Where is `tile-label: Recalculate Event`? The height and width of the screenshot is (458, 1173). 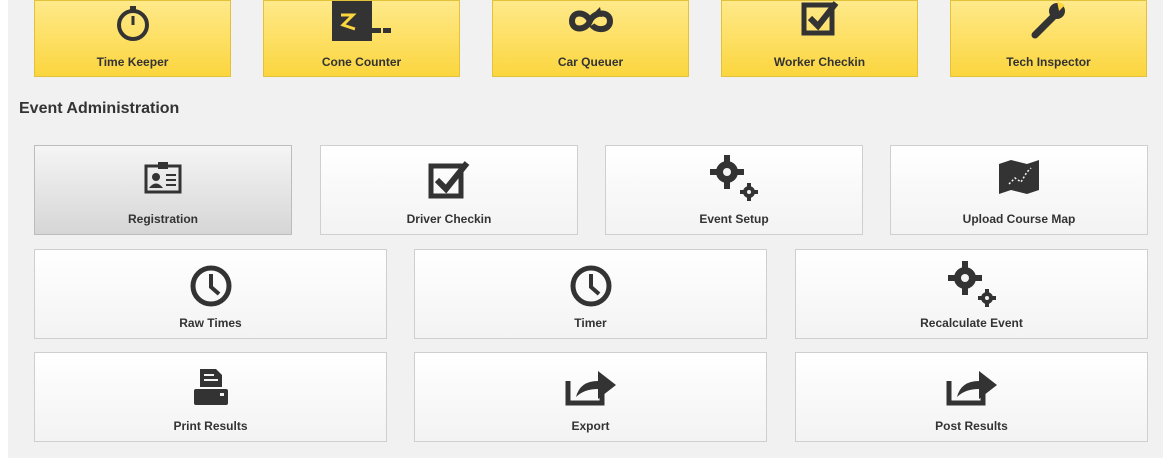
tile-label: Recalculate Event is located at coordinates (971, 323).